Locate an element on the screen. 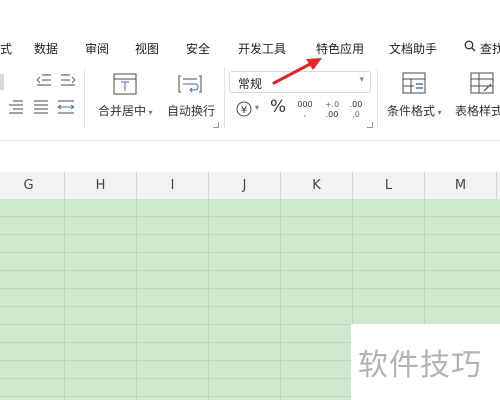 This screenshot has width=500, height=400. merge-center-icon is located at coordinates (125, 84).